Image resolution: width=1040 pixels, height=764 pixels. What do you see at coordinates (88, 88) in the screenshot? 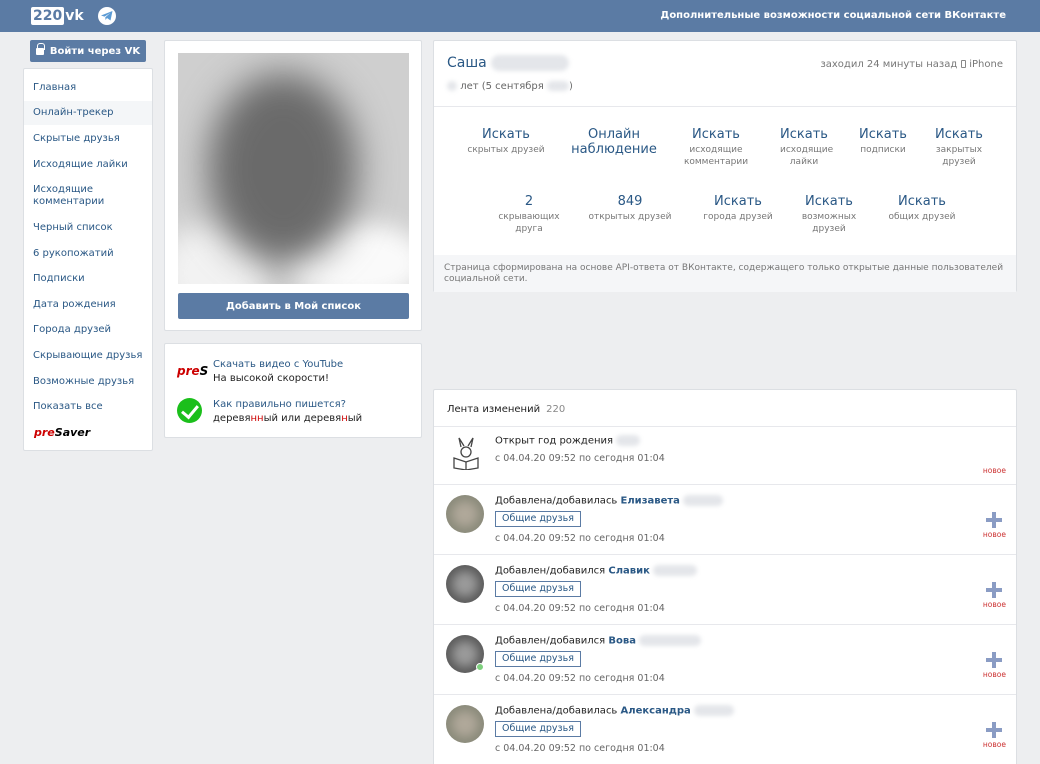
I see `sidebar-item-home: Главная` at bounding box center [88, 88].